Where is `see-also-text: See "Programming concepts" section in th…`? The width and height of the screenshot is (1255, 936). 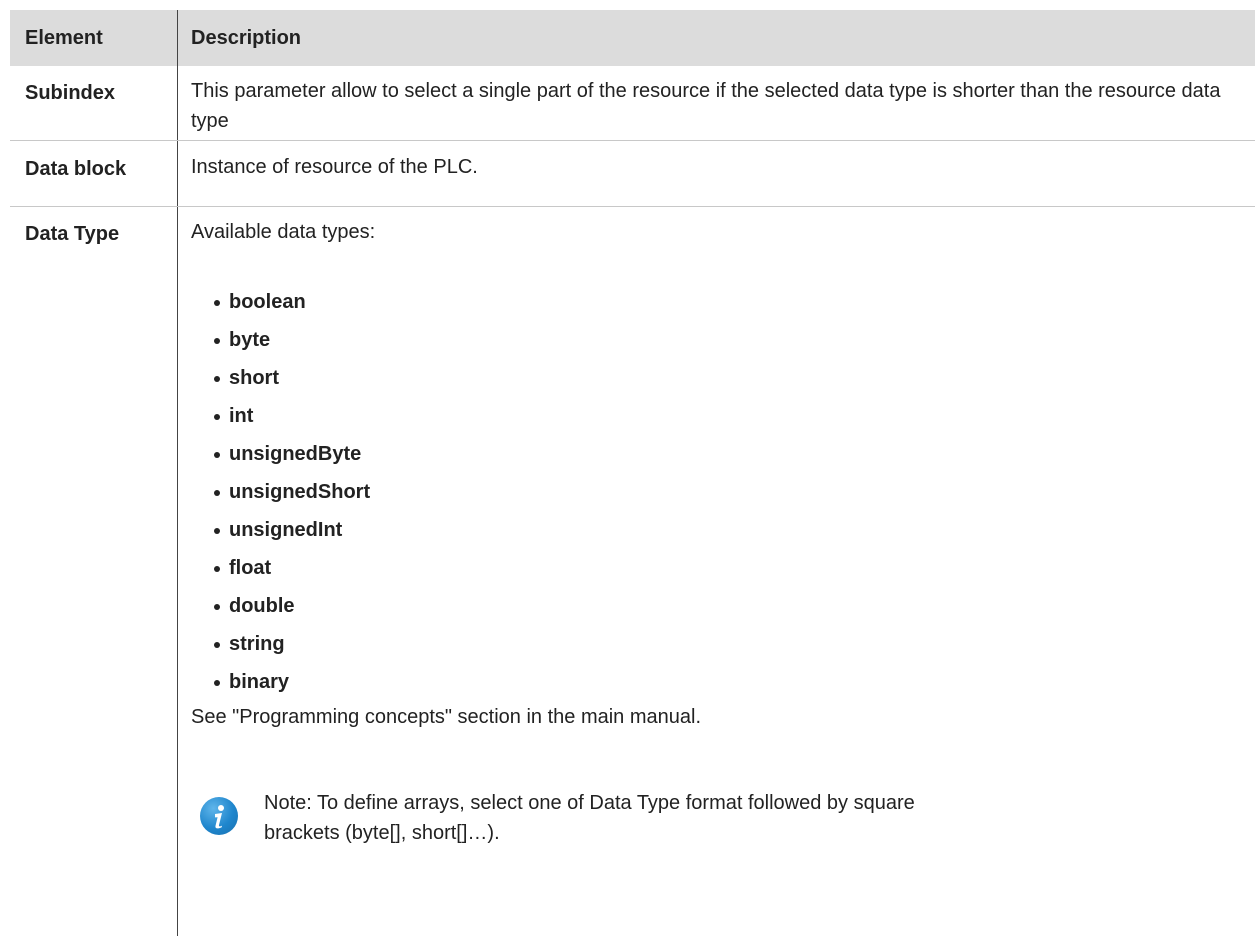
see-also-text: See "Programming concepts" section in th… is located at coordinates (446, 717).